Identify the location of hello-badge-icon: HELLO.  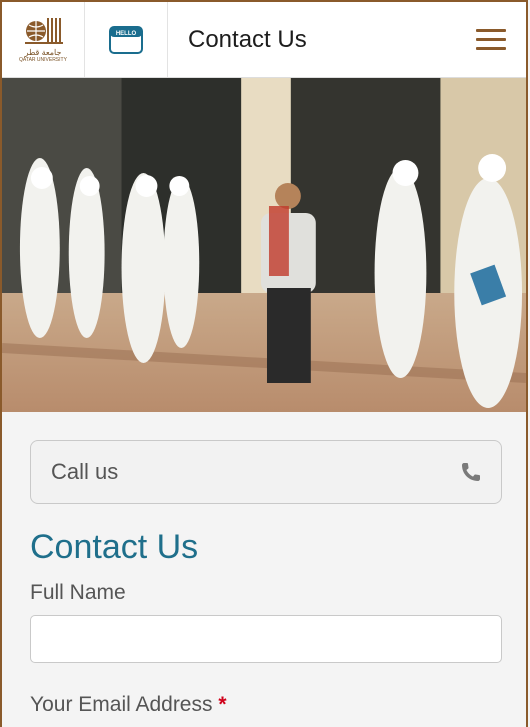
(126, 39).